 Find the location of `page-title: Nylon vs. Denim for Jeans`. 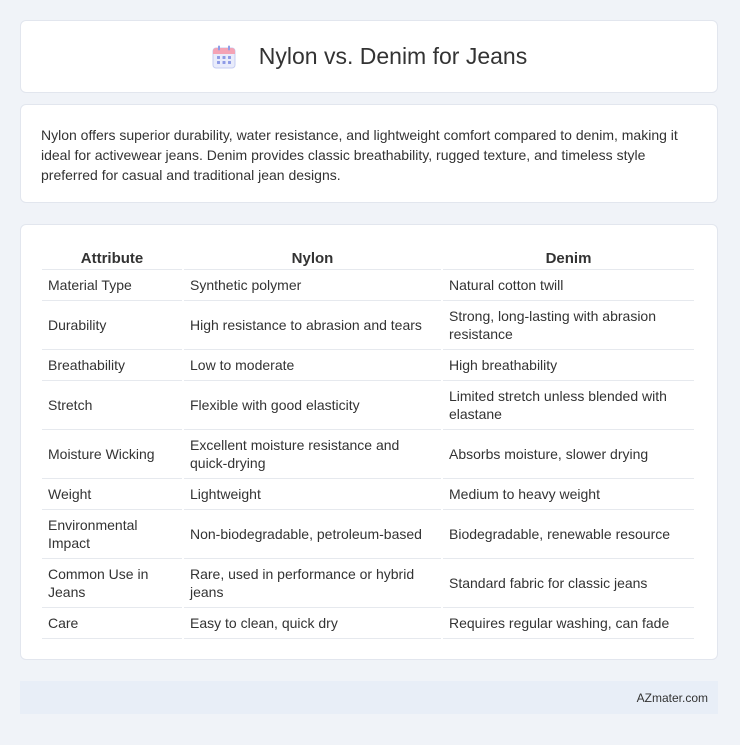

page-title: Nylon vs. Denim for Jeans is located at coordinates (393, 56).